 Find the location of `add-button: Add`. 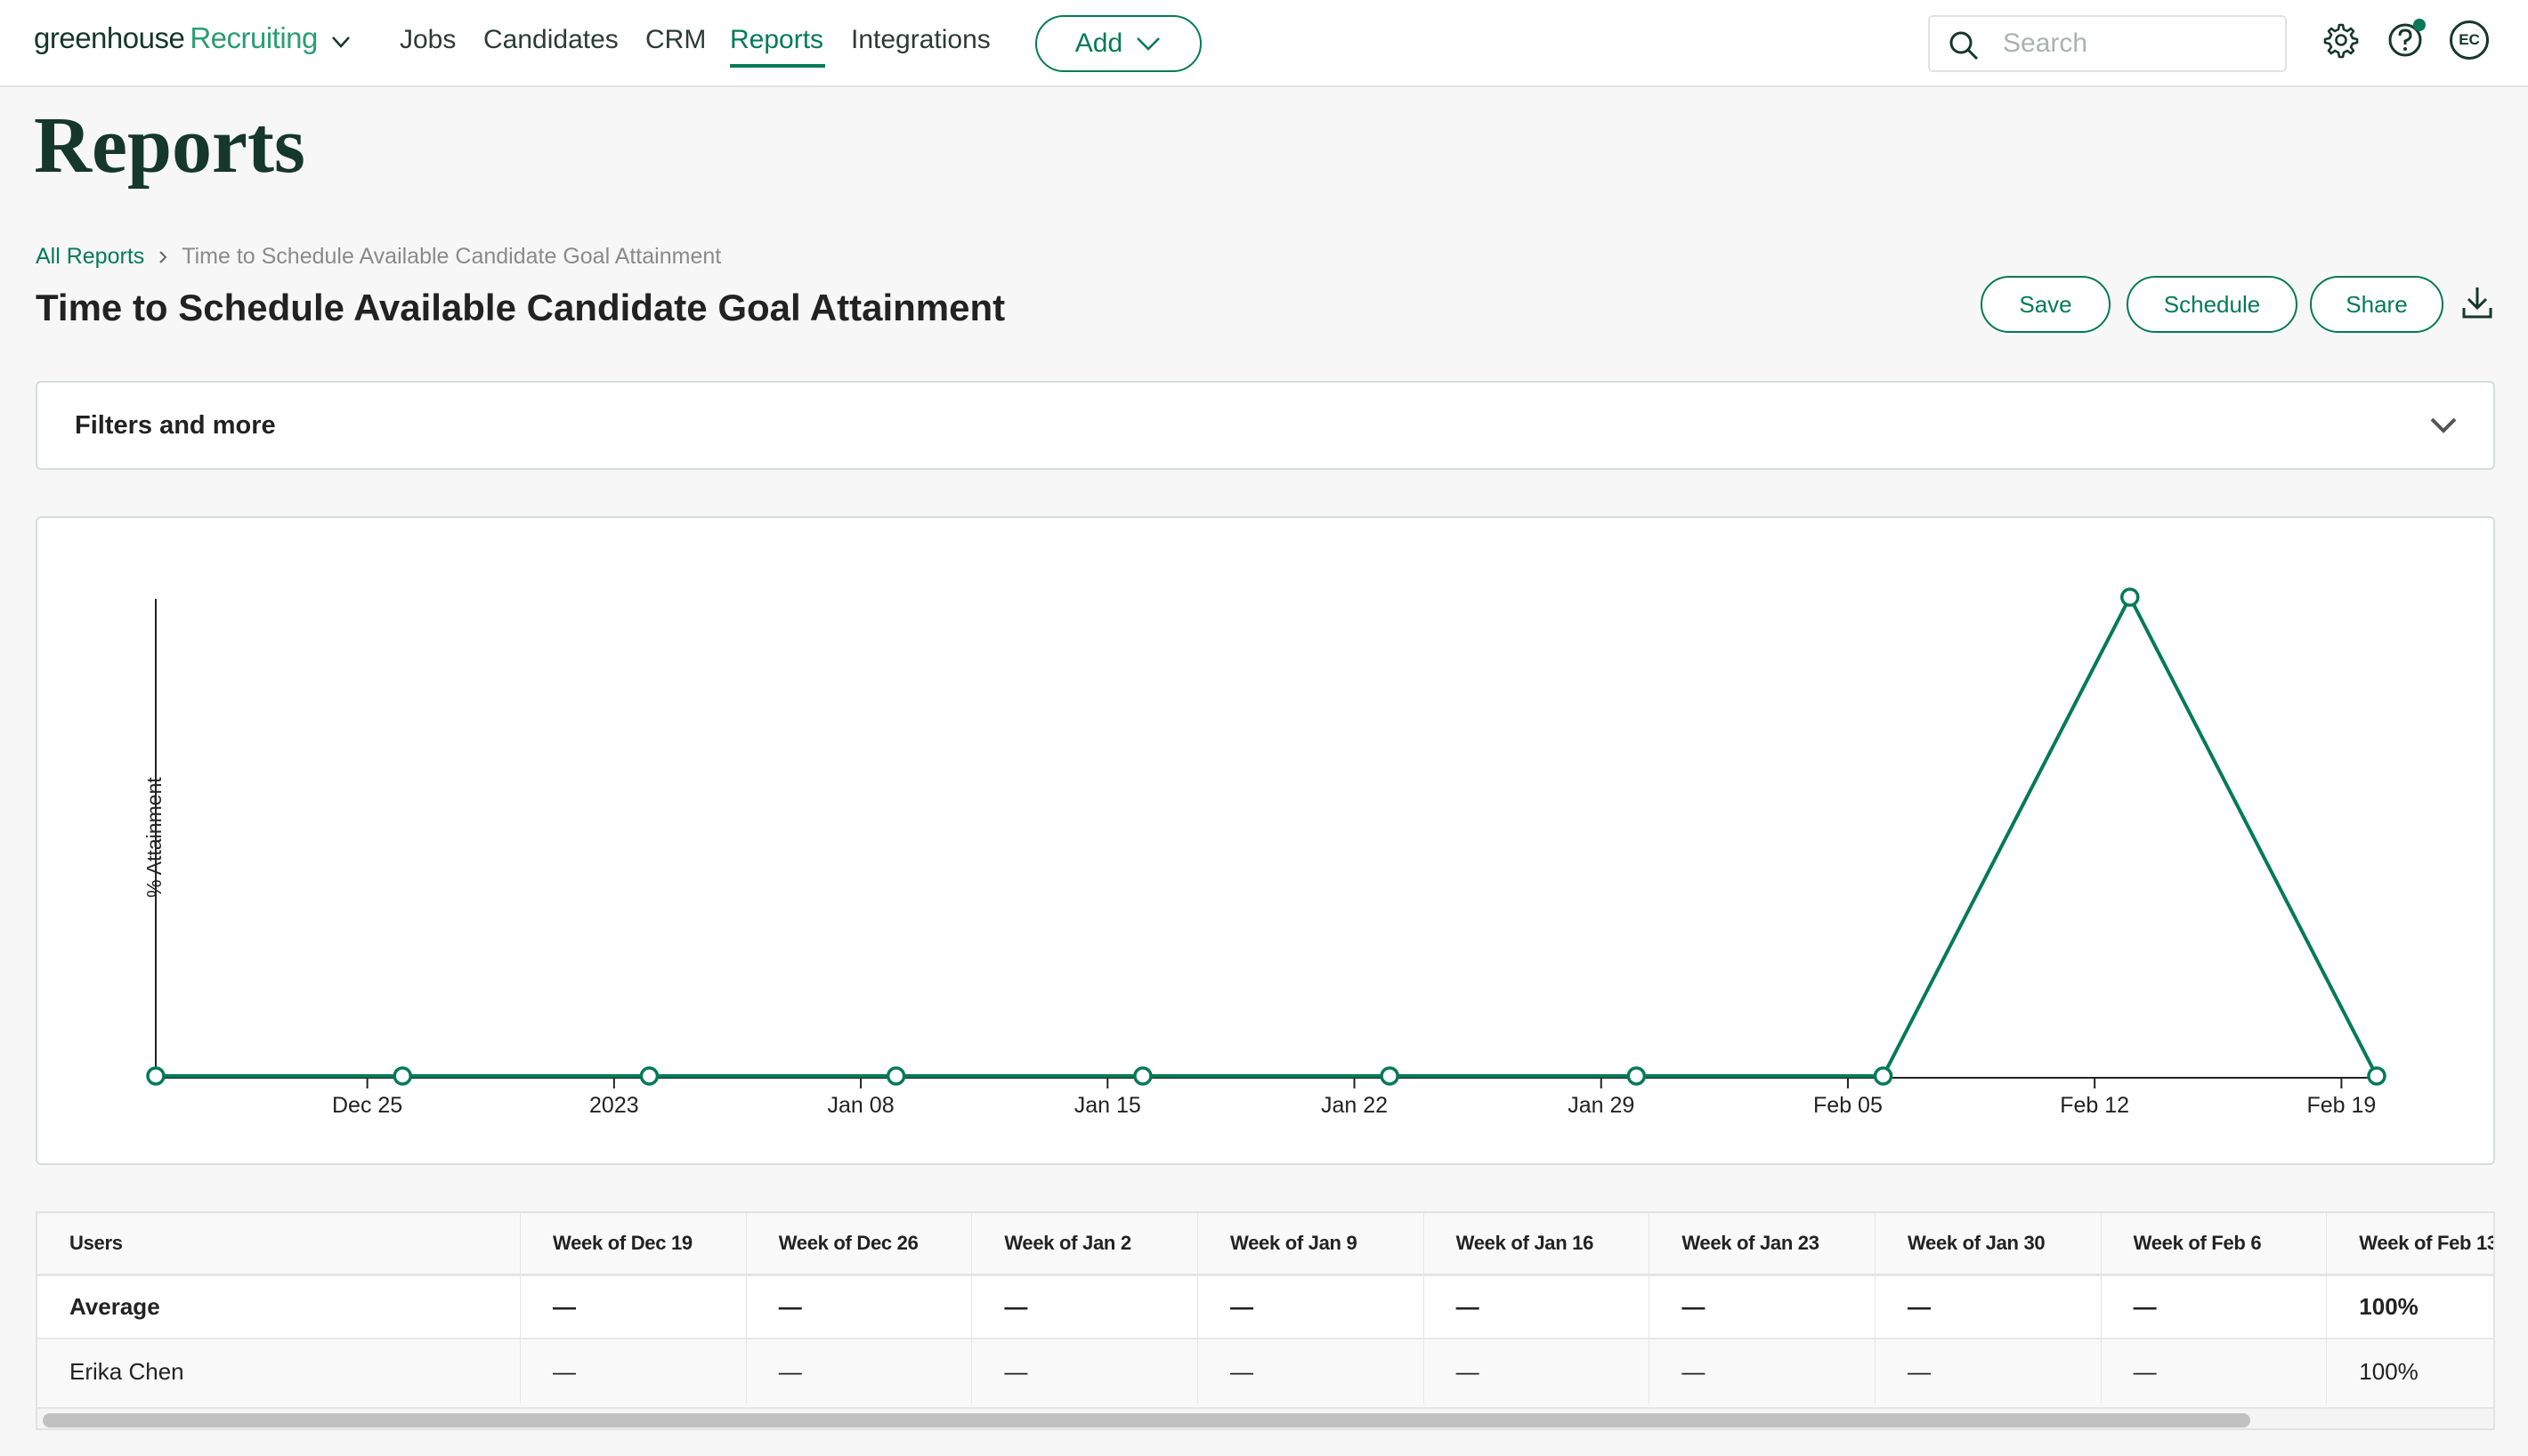

add-button: Add is located at coordinates (1118, 43).